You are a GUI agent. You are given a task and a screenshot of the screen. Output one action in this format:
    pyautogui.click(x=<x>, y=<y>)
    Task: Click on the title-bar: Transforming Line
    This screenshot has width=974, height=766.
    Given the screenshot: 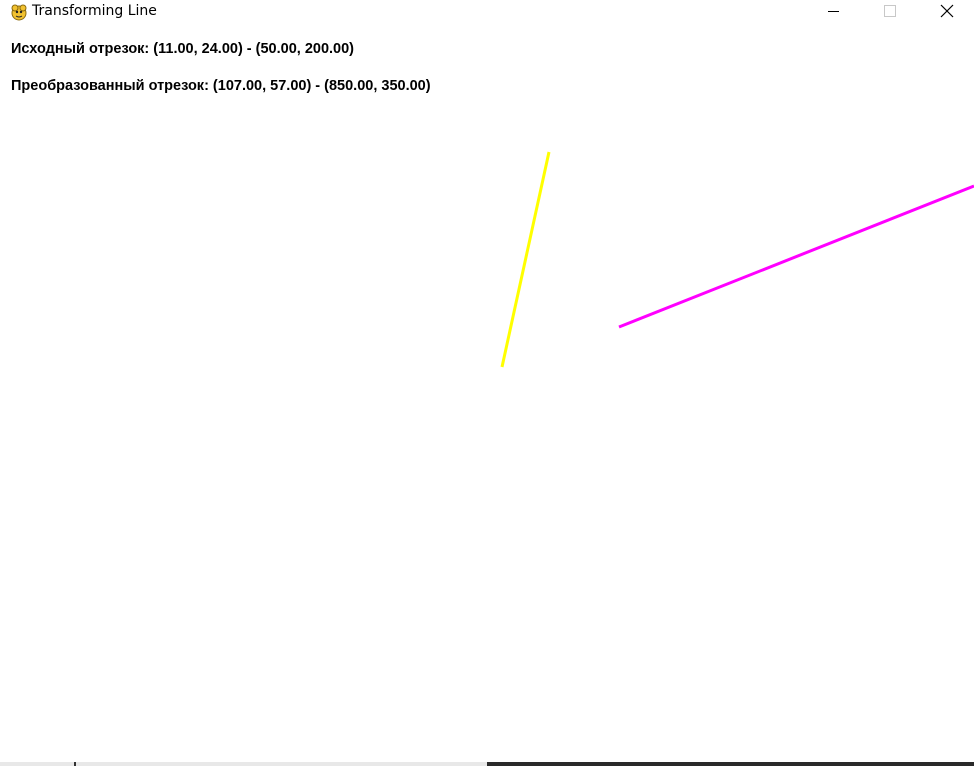 What is the action you would take?
    pyautogui.click(x=487, y=12)
    